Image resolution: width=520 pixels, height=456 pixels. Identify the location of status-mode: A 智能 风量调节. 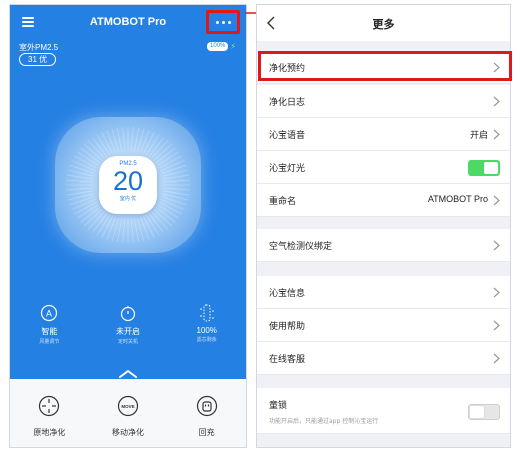
(49, 324).